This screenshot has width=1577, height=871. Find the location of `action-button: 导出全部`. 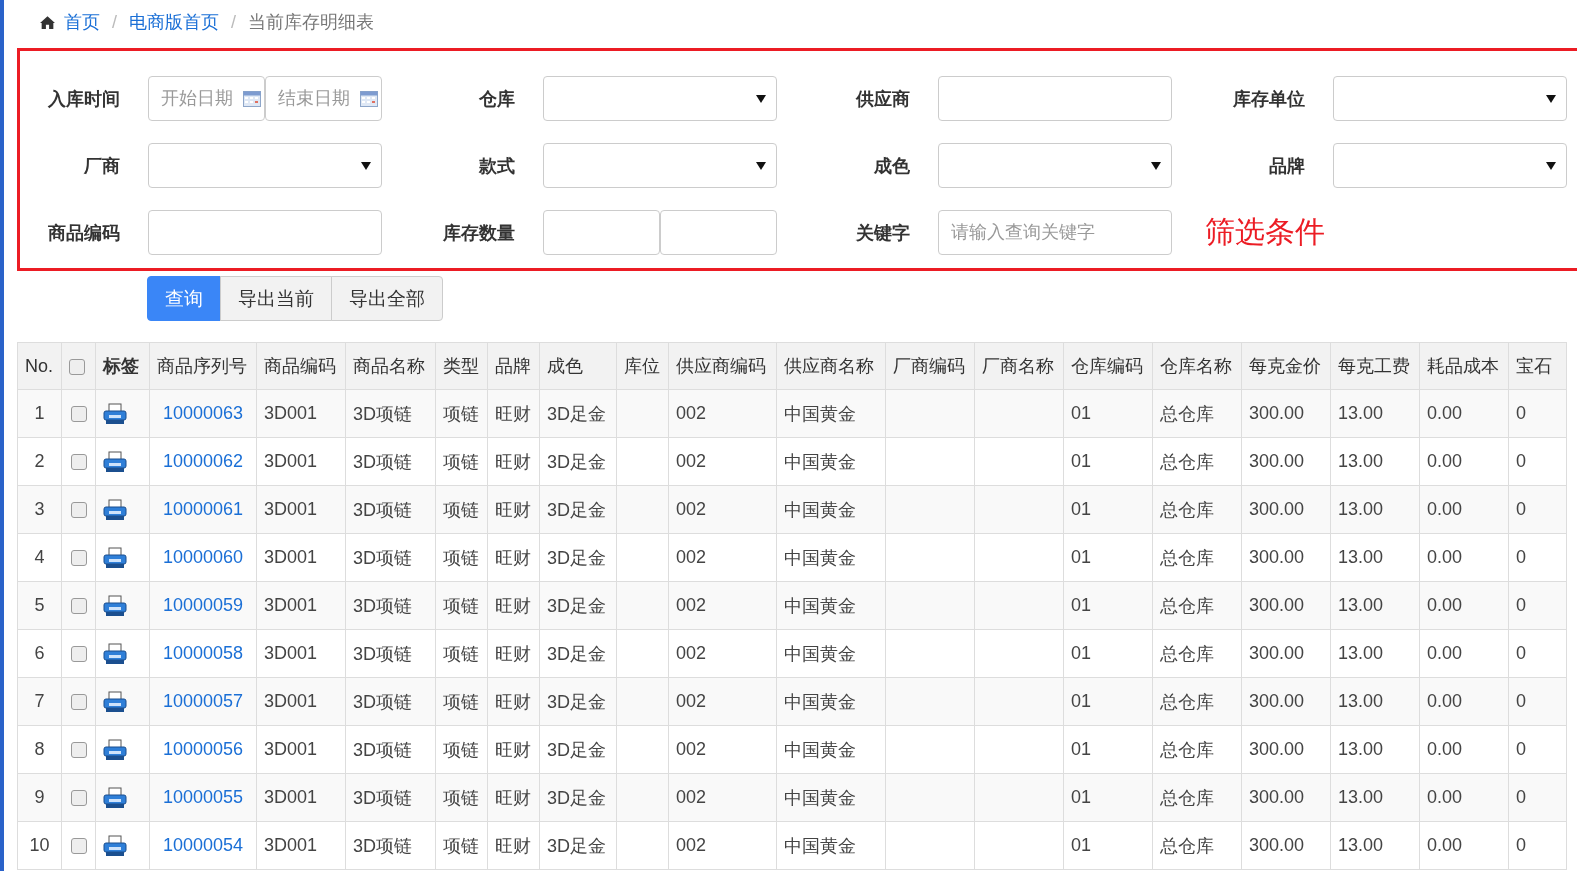

action-button: 导出全部 is located at coordinates (387, 298).